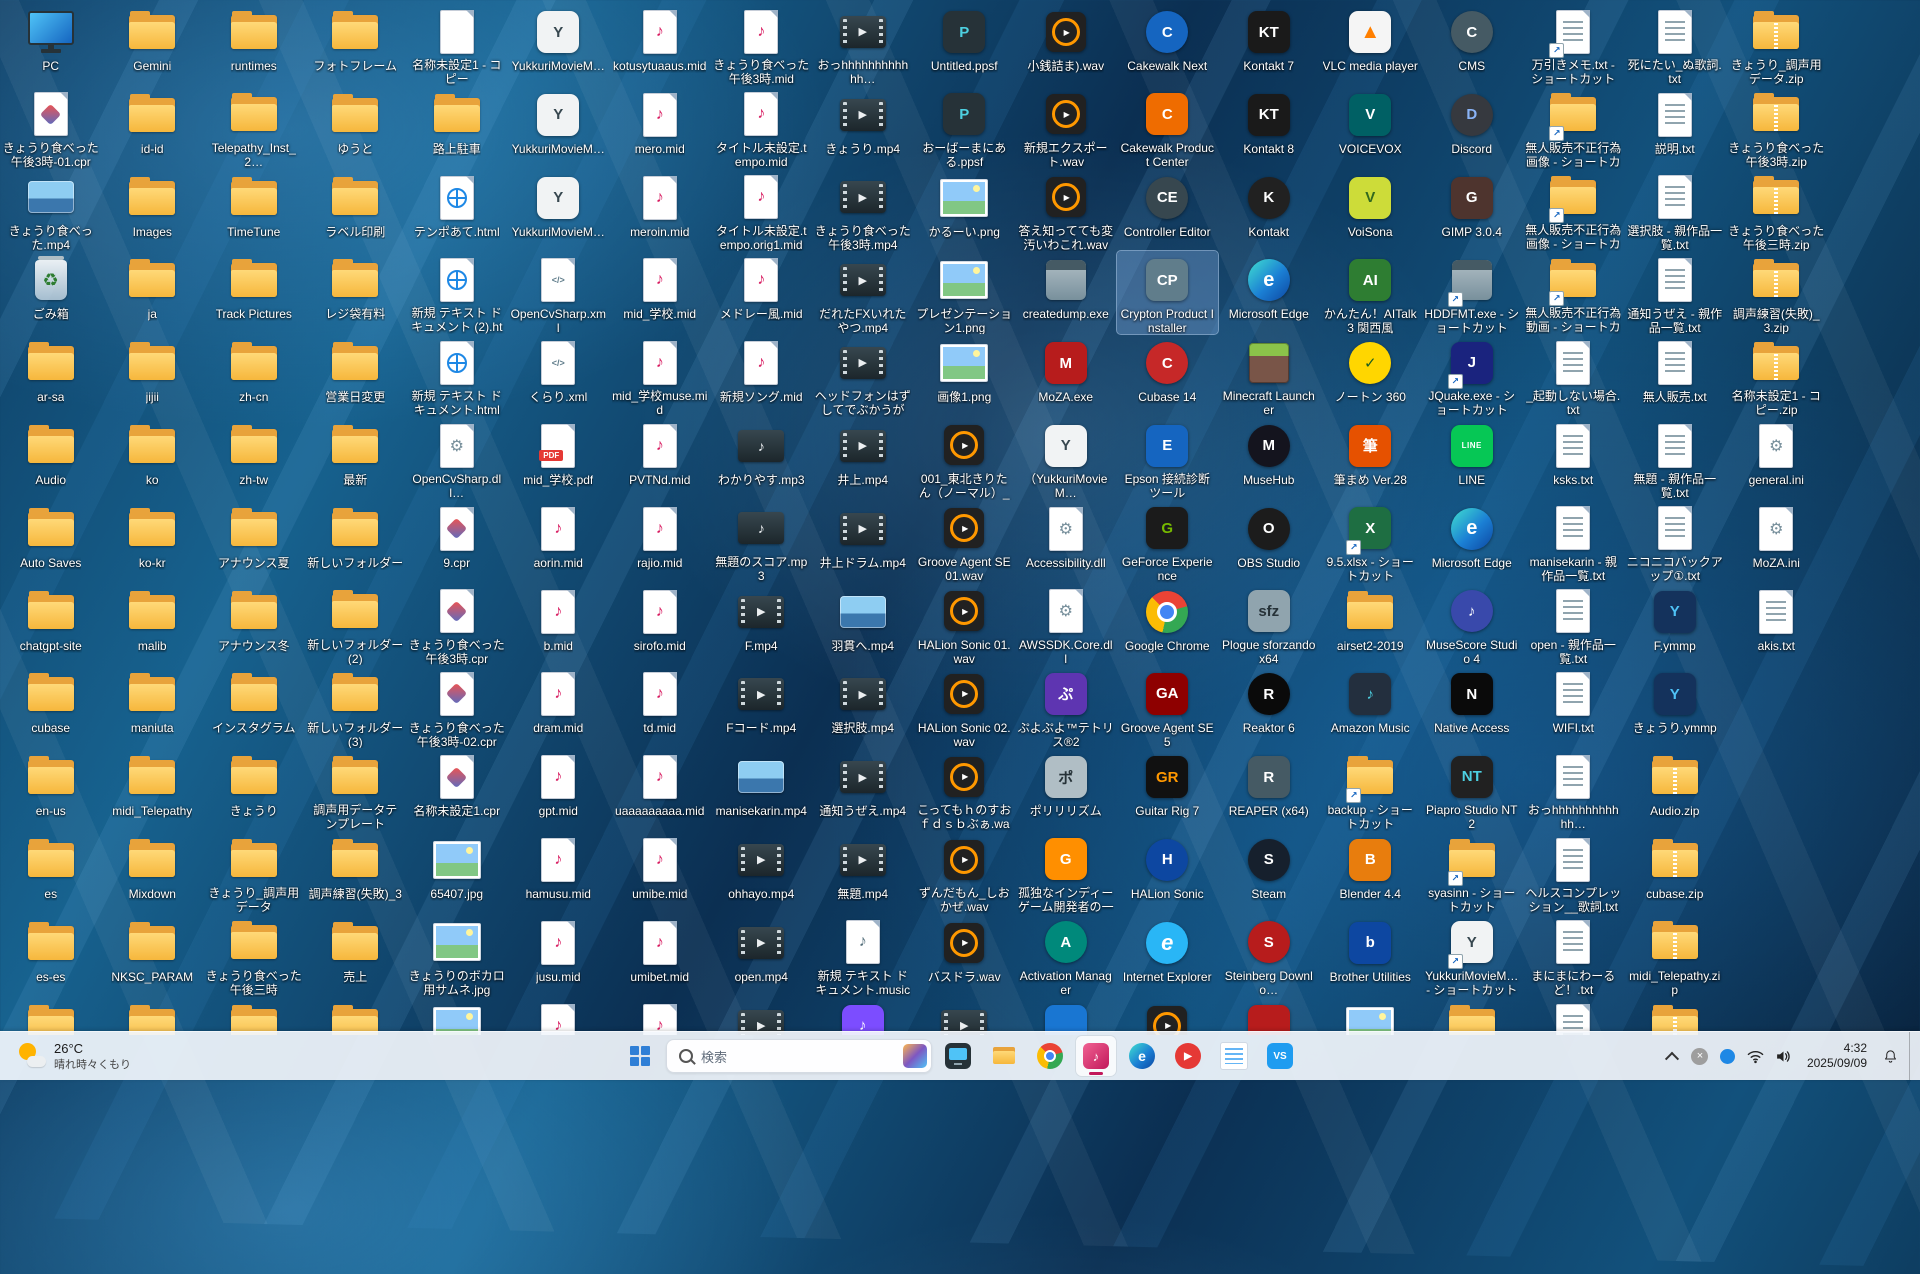 This screenshot has height=1274, width=1920. Describe the element at coordinates (1168, 872) in the screenshot. I see `desktop-icon: H HALion Sonic` at that location.